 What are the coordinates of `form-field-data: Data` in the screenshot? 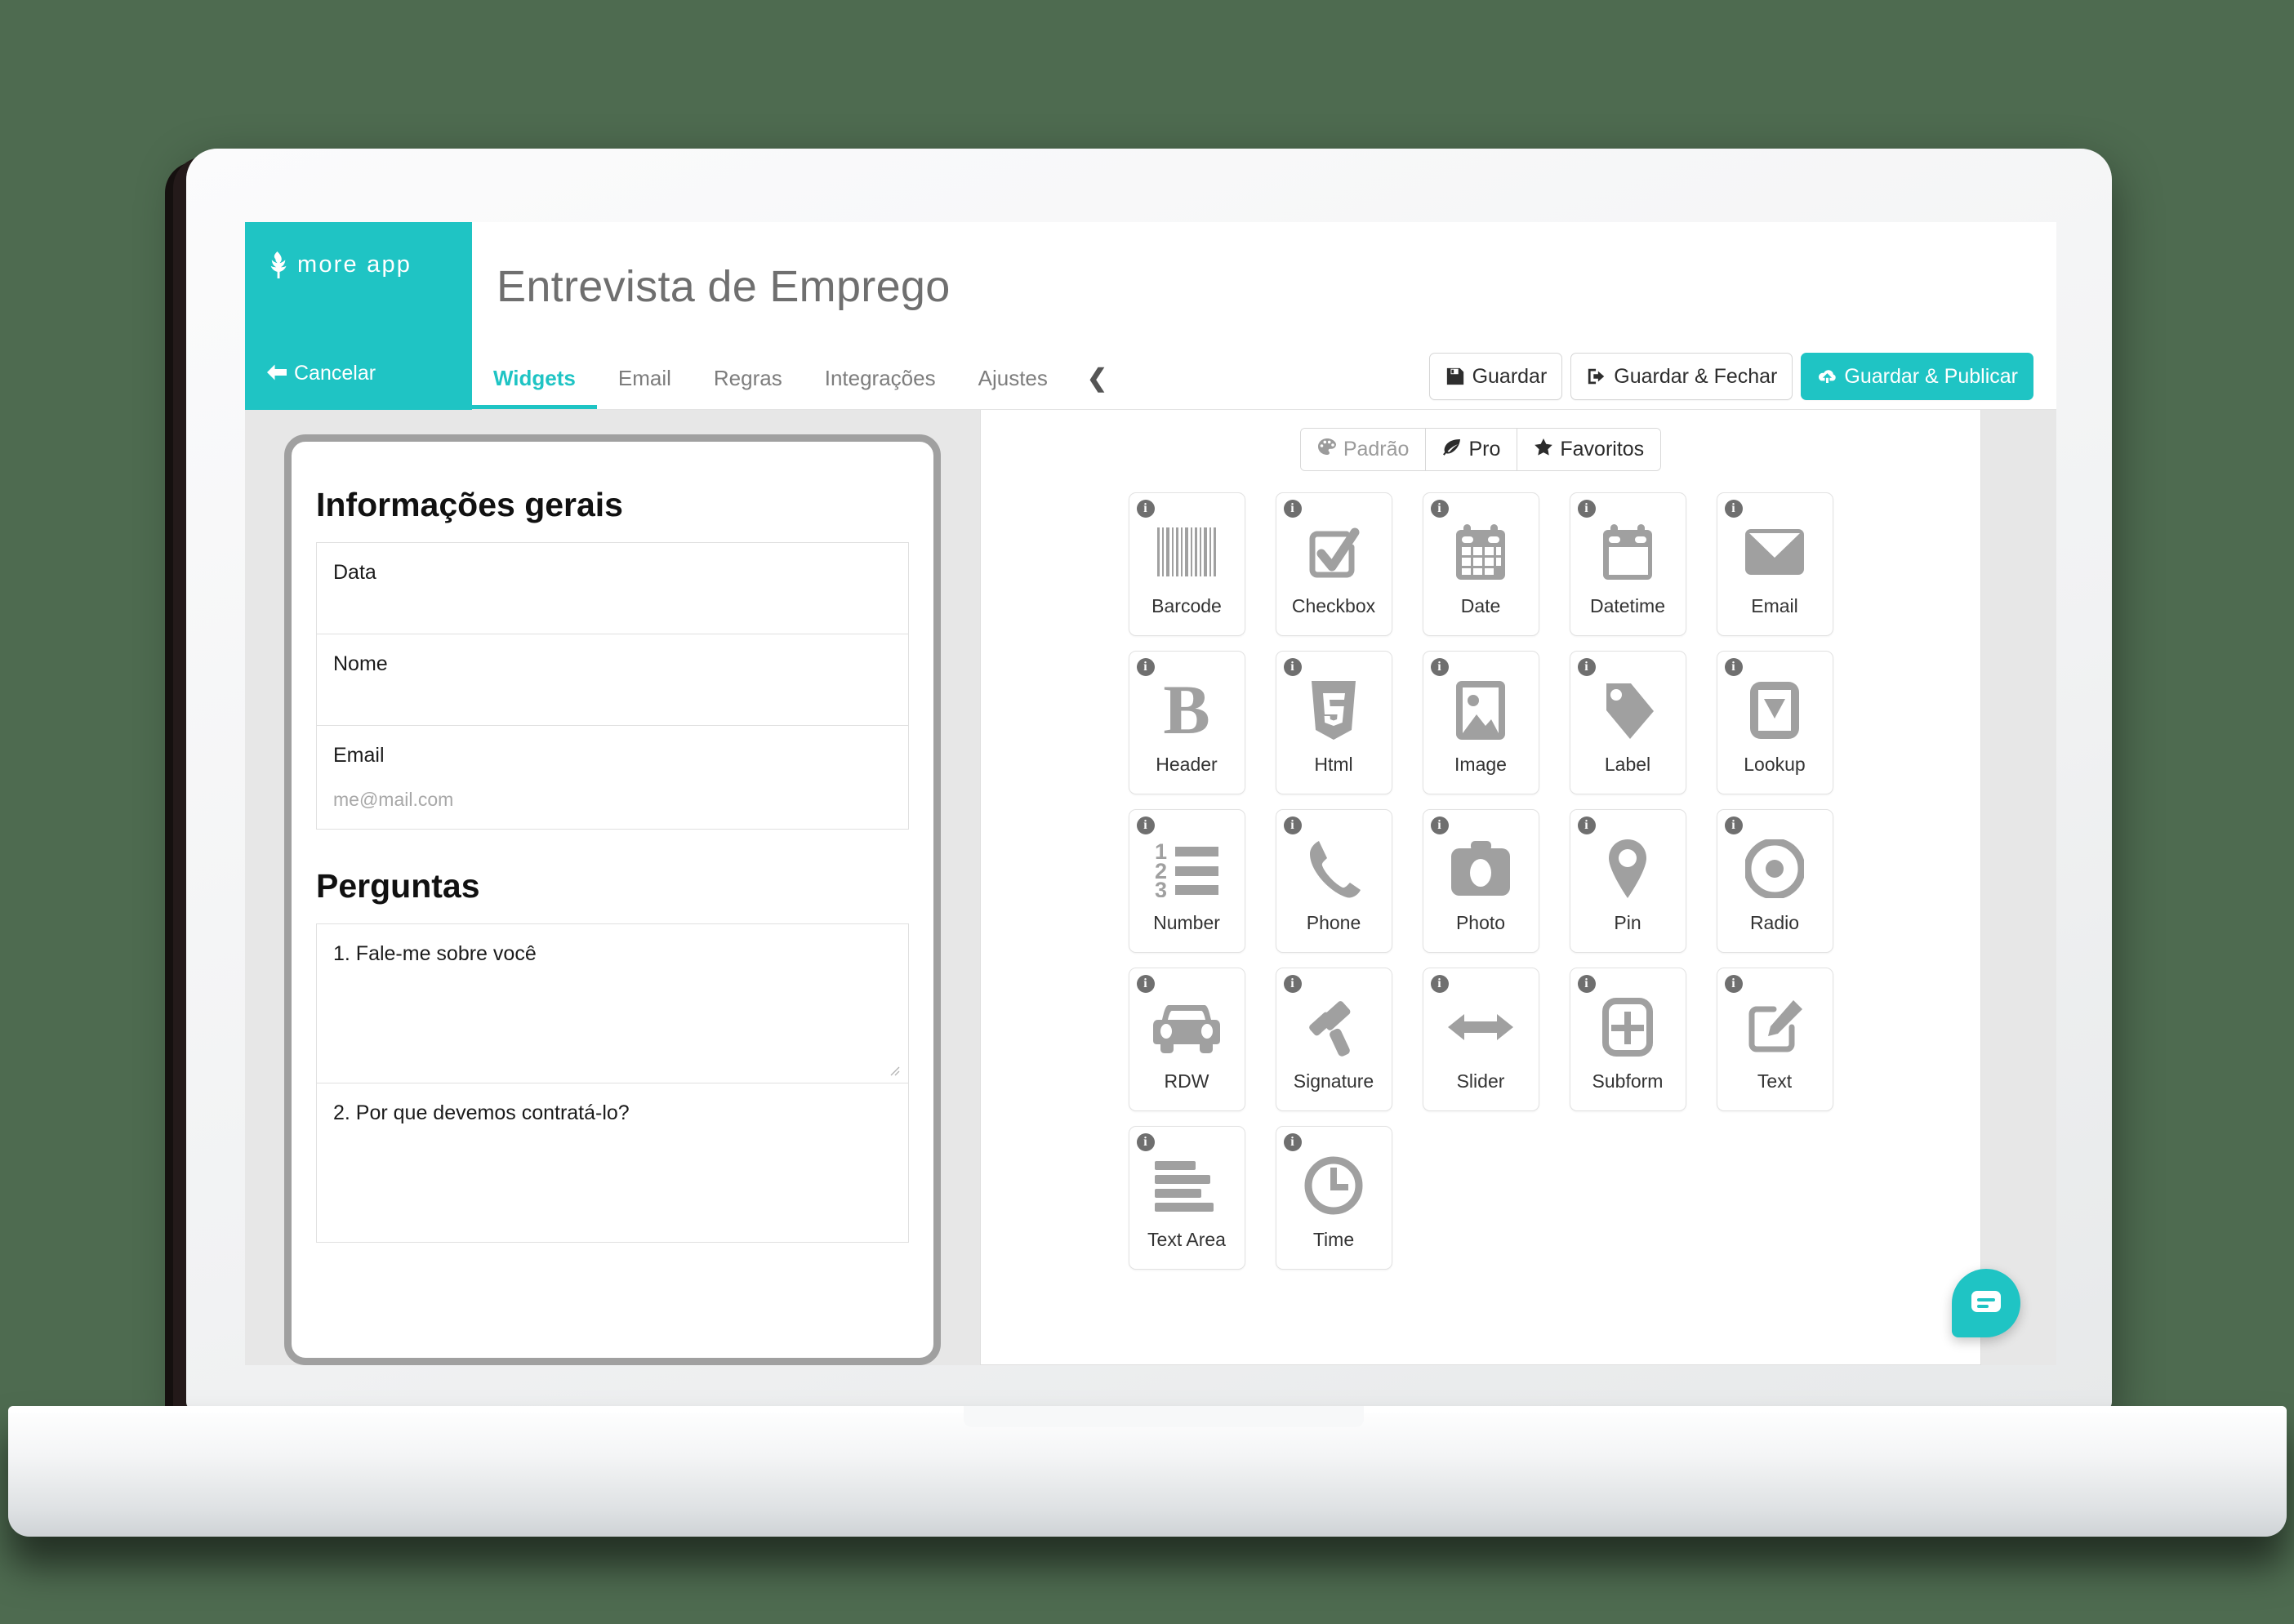 It's located at (612, 588).